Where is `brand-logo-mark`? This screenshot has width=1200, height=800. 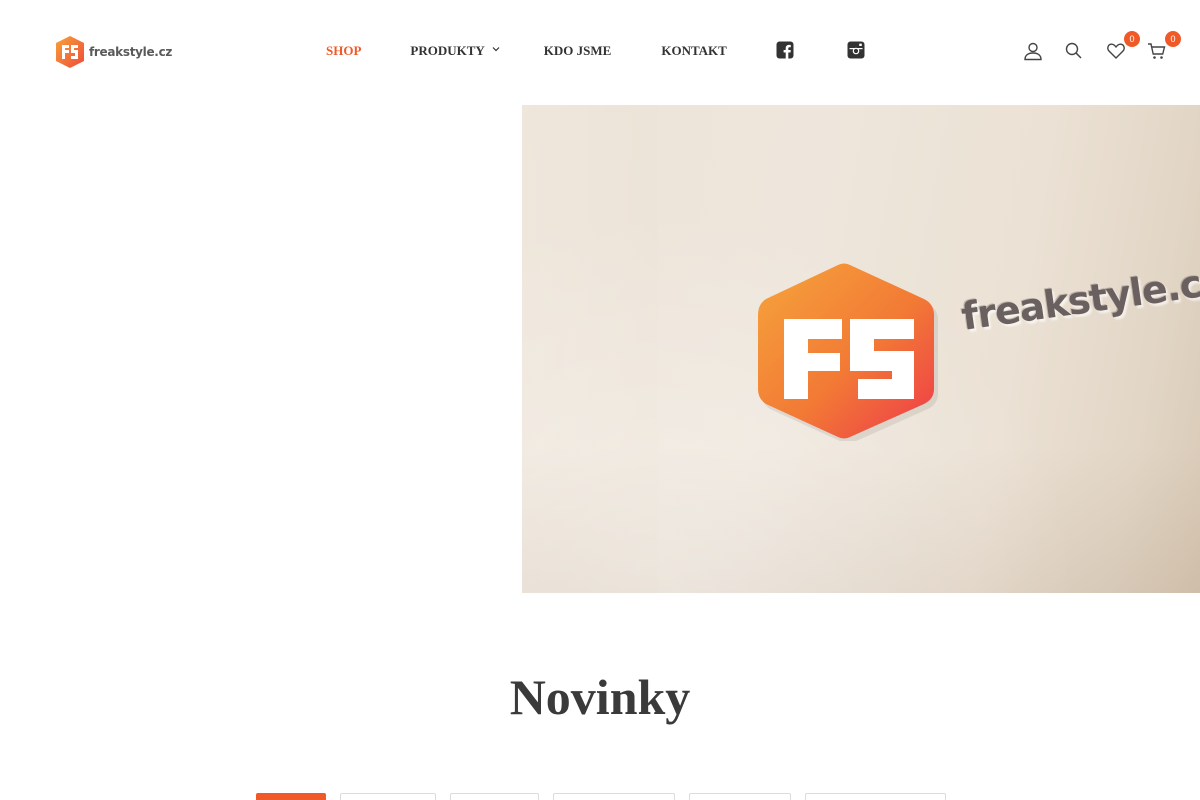
brand-logo-mark is located at coordinates (848, 352).